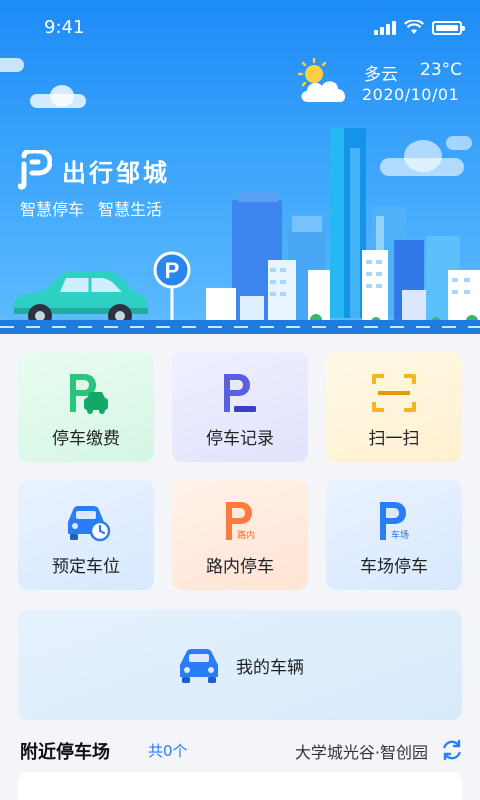  Describe the element at coordinates (240, 393) in the screenshot. I see `parking-record-icon` at that location.